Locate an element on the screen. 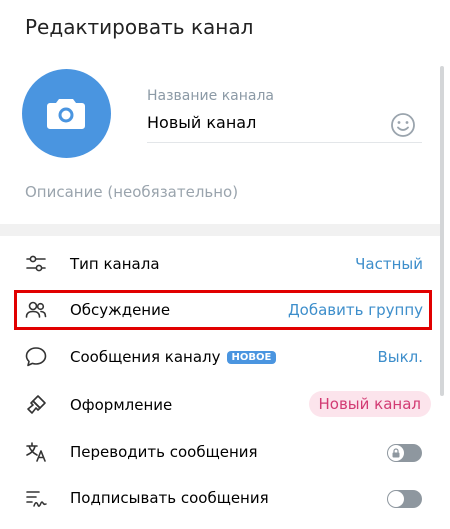 This screenshot has width=450, height=529. sign-messages-row: Подписывать сообщения is located at coordinates (220, 498).